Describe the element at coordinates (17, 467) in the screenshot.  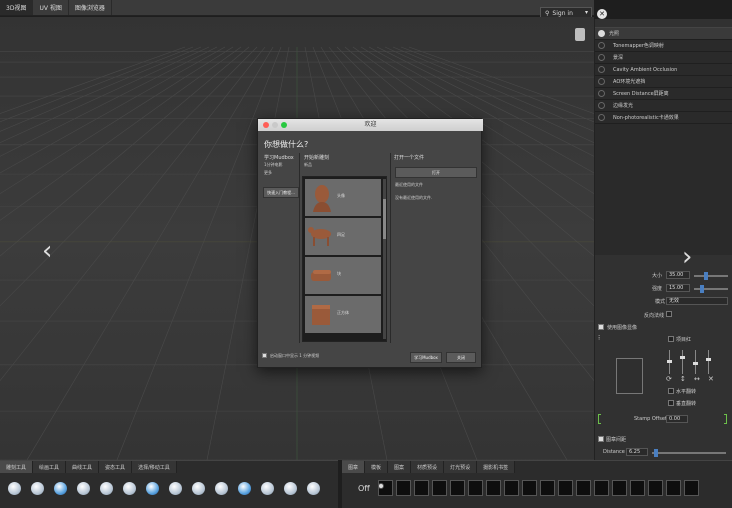
I see `tab-sculpt-tools: 雕刻工具` at that location.